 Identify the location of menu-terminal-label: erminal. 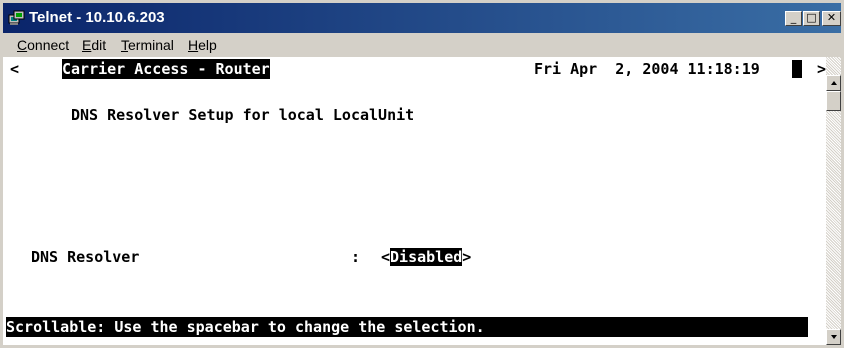
(151, 45).